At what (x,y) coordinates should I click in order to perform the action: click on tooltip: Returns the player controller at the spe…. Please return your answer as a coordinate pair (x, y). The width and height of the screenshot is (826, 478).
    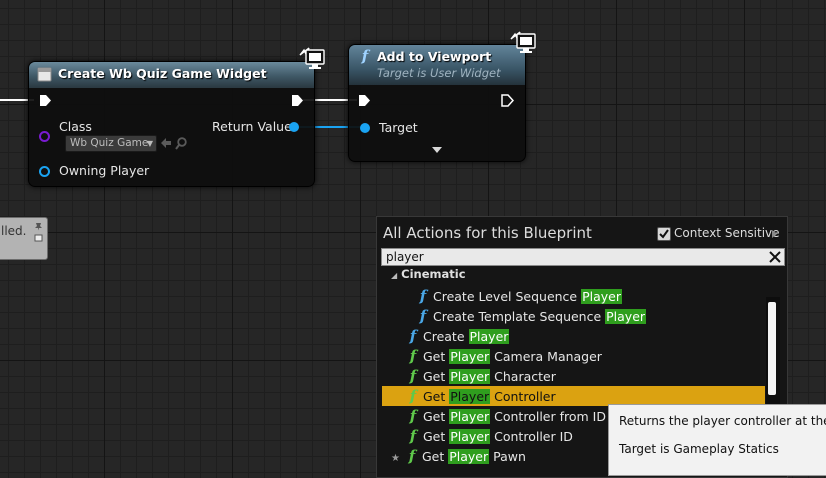
    Looking at the image, I should click on (717, 440).